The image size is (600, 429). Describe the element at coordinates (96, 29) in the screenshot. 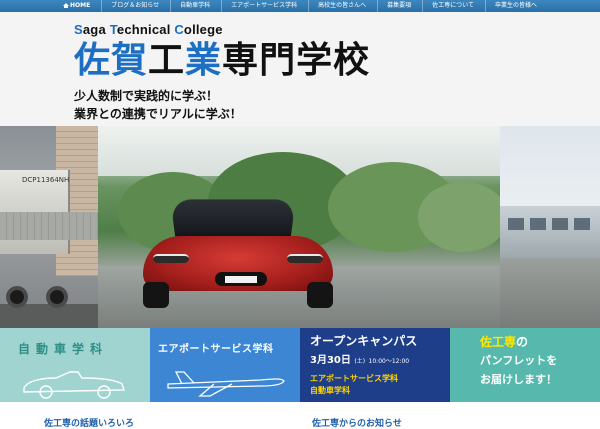

I see `english-name-aga: aga` at that location.